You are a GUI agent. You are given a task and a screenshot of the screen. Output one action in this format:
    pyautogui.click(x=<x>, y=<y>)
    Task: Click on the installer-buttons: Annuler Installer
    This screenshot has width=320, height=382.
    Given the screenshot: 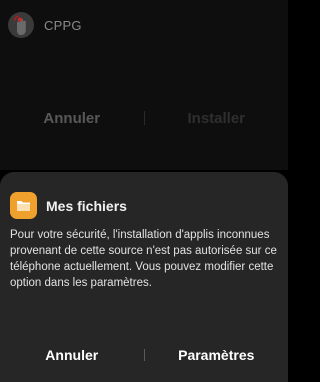 What is the action you would take?
    pyautogui.click(x=144, y=118)
    